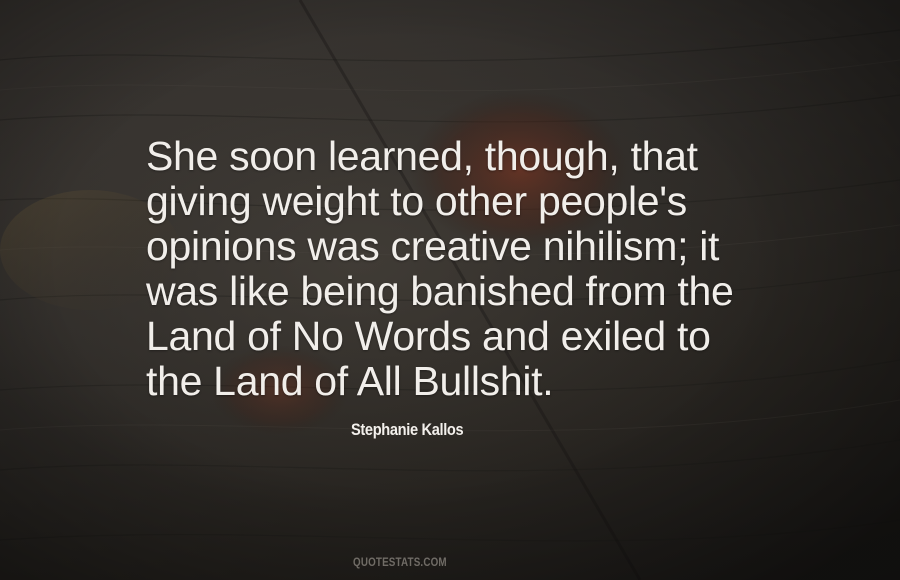  What do you see at coordinates (400, 562) in the screenshot?
I see `site-watermark: QUOTESTATS.COM` at bounding box center [400, 562].